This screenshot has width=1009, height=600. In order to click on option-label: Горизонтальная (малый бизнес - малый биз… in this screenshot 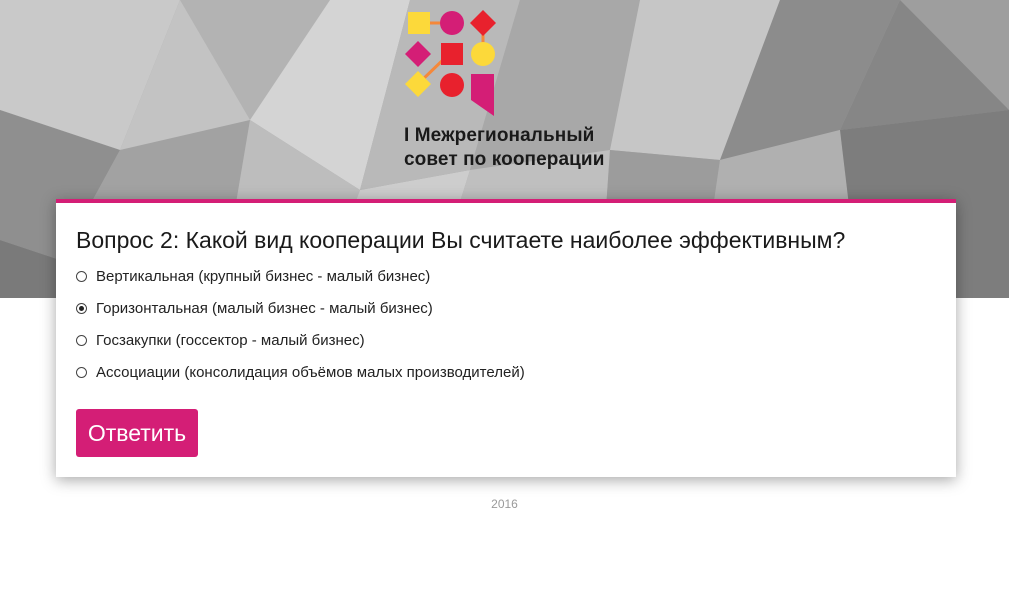, I will do `click(264, 308)`.